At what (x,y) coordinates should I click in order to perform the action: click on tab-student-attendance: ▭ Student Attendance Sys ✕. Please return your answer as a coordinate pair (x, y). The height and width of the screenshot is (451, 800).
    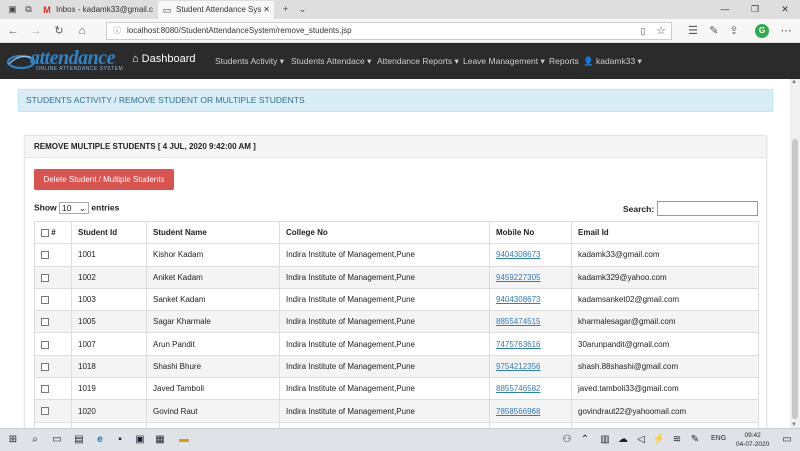
    Looking at the image, I should click on (216, 10).